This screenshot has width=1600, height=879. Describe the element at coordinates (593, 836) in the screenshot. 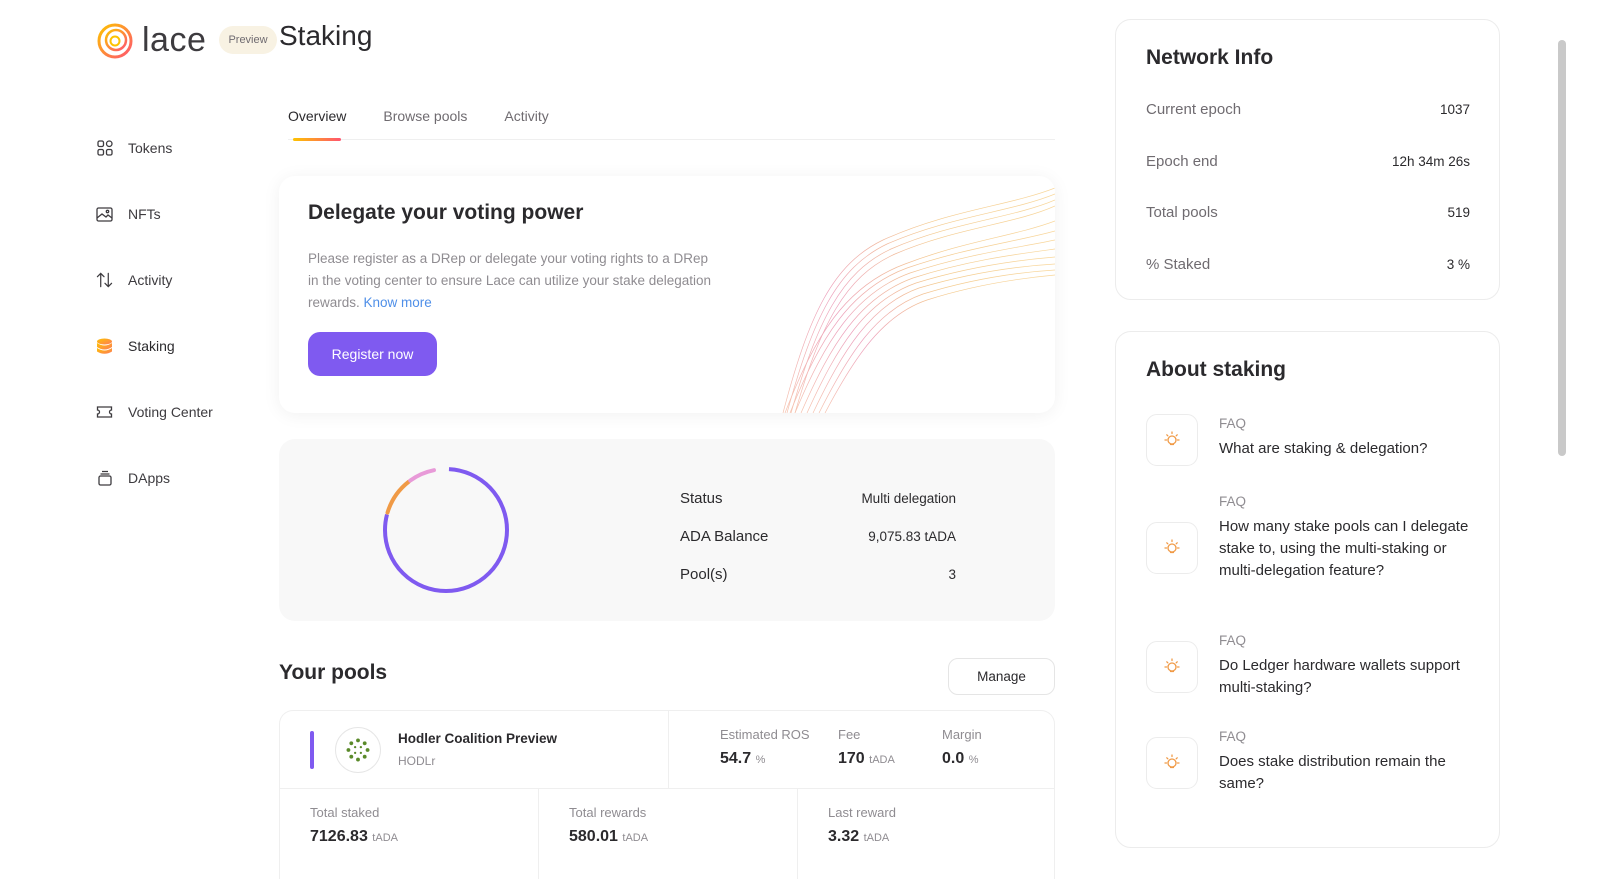

I see `cell-number: 580.01` at that location.